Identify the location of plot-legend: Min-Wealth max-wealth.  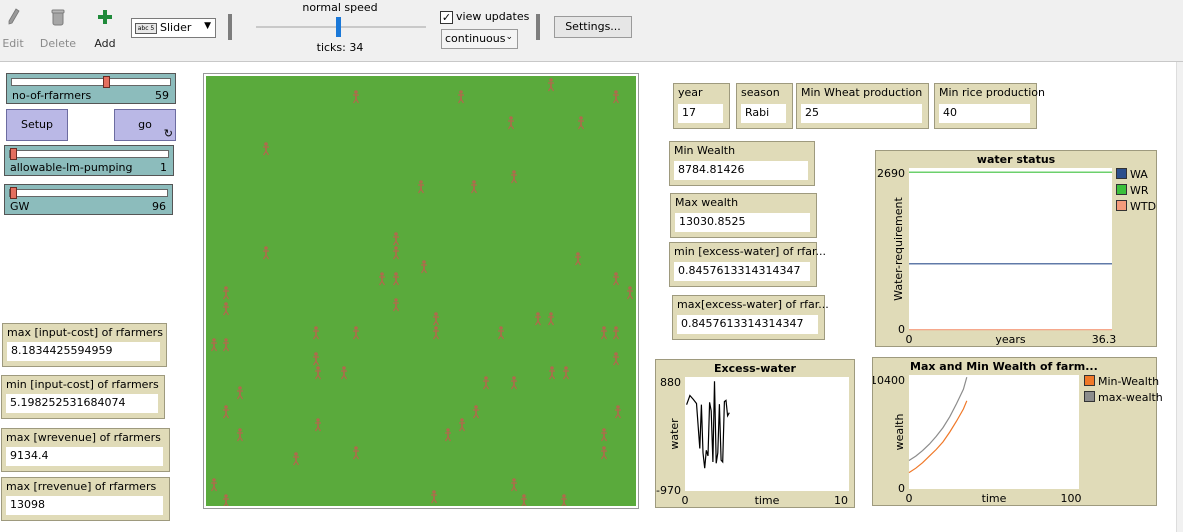
(1123, 391).